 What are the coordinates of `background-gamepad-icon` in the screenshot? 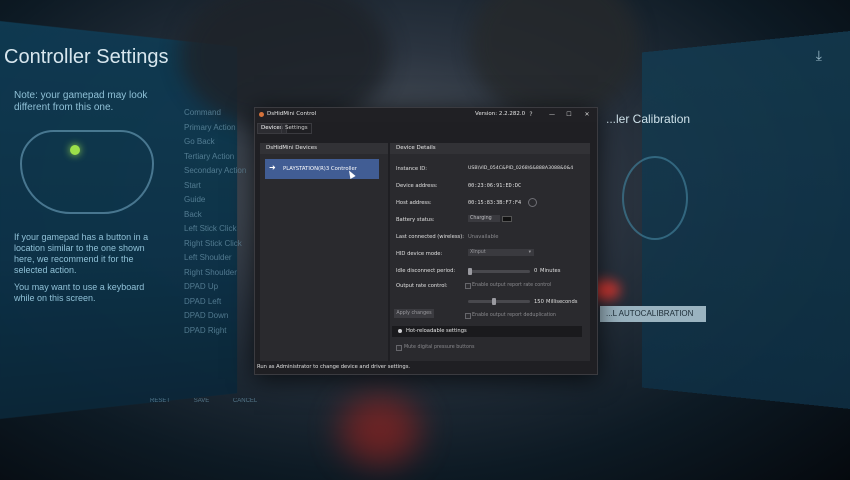 It's located at (87, 172).